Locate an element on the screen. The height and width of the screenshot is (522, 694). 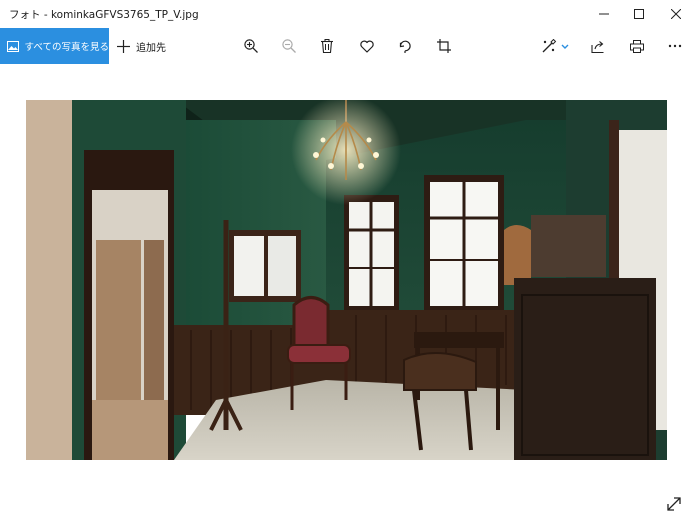
minimize-button is located at coordinates (604, 14).